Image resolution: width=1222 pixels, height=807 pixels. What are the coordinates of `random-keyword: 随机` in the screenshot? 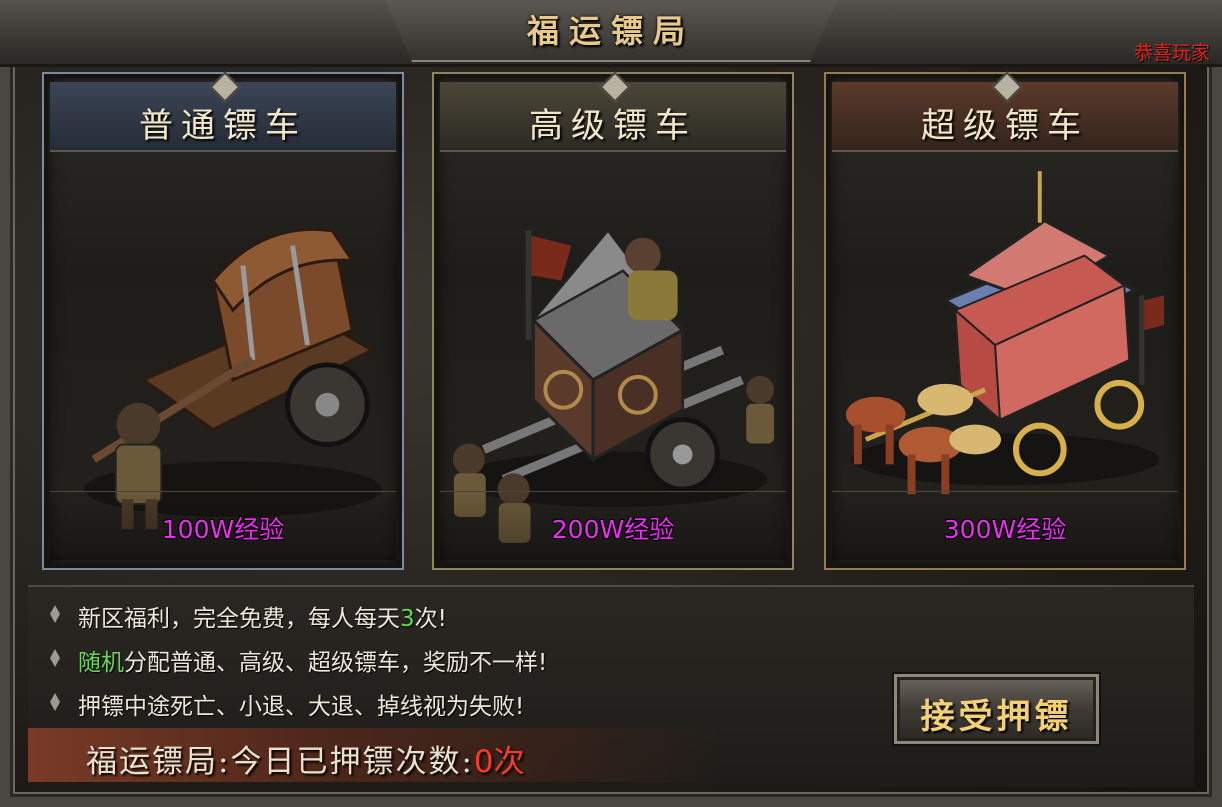 It's located at (101, 663).